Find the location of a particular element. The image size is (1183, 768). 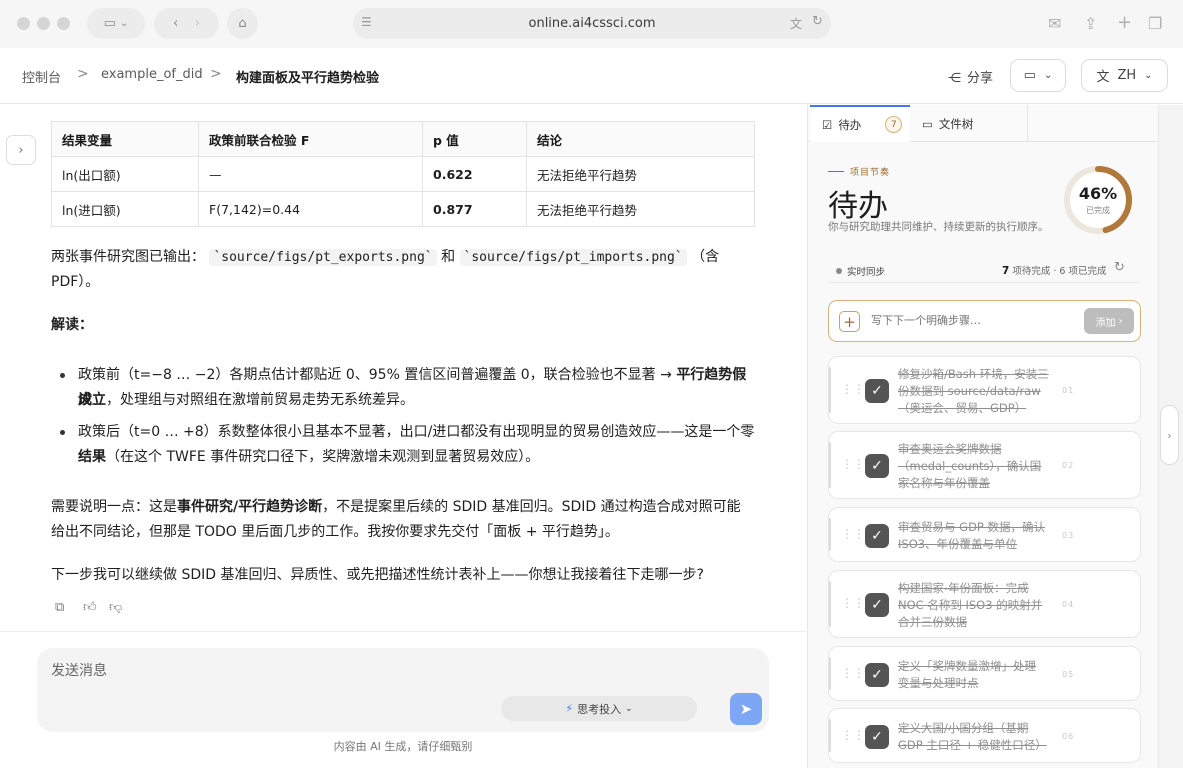

breadcrumb-item-project: example_of_did is located at coordinates (152, 74).